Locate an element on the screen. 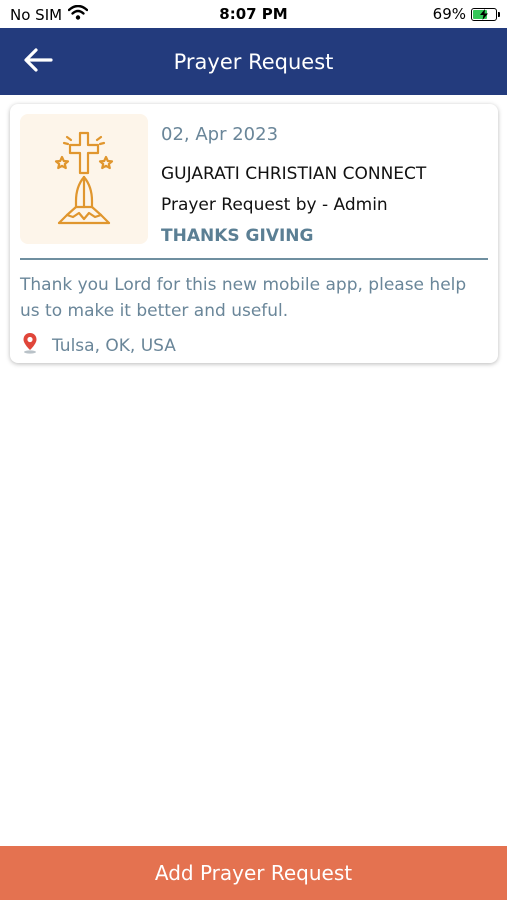  requested-by: Prayer Request by - Admin is located at coordinates (274, 205).